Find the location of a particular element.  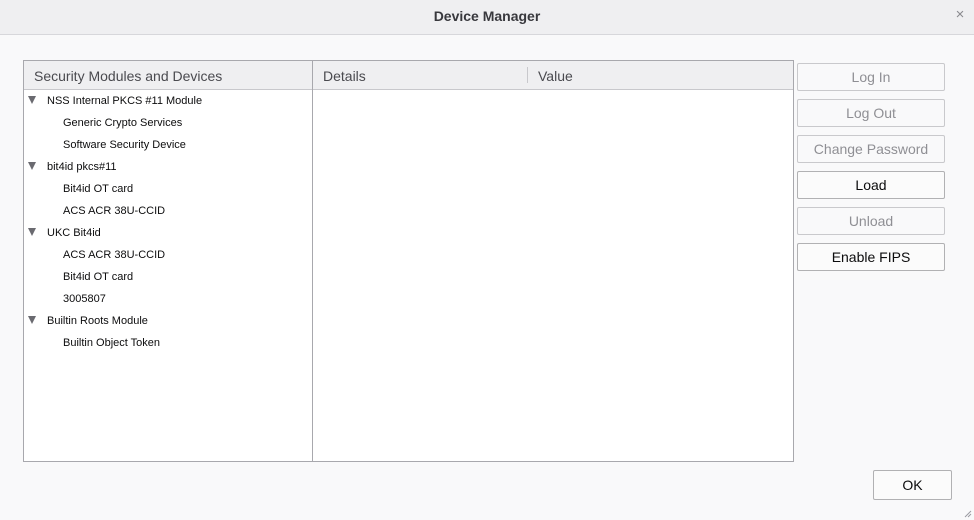

load-button: Load is located at coordinates (871, 185).